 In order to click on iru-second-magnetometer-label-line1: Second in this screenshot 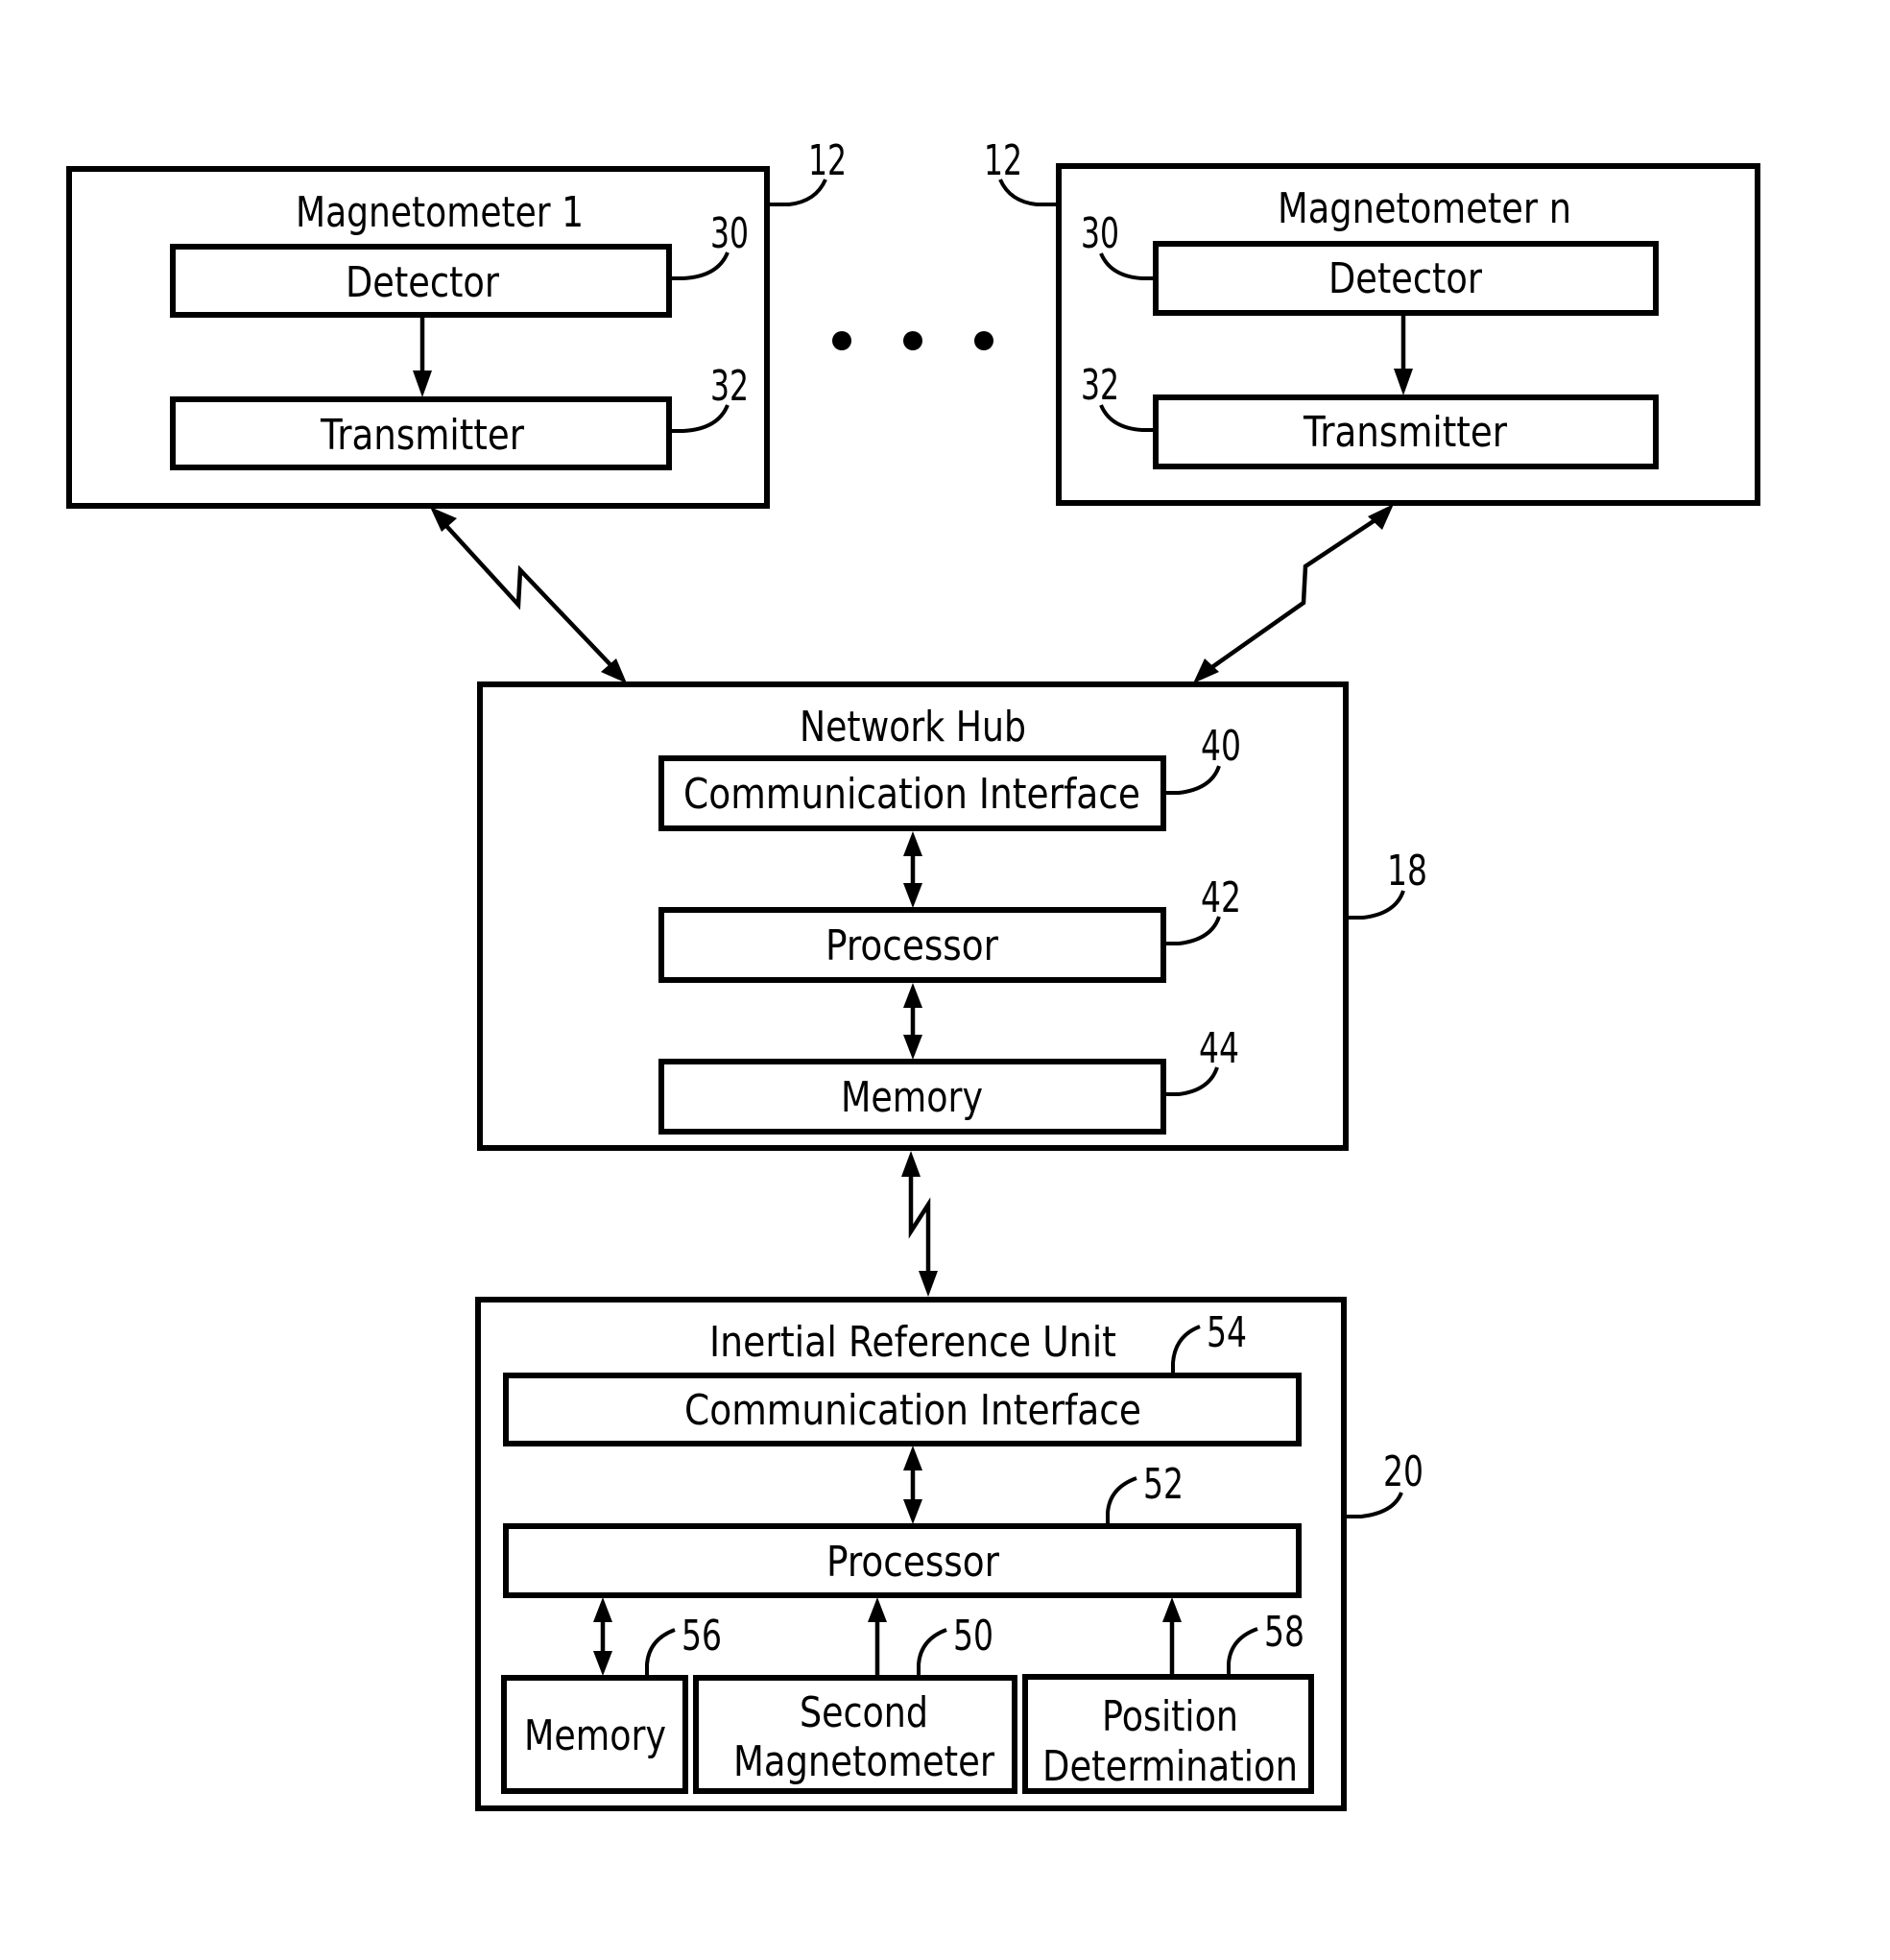, I will do `click(864, 1712)`.